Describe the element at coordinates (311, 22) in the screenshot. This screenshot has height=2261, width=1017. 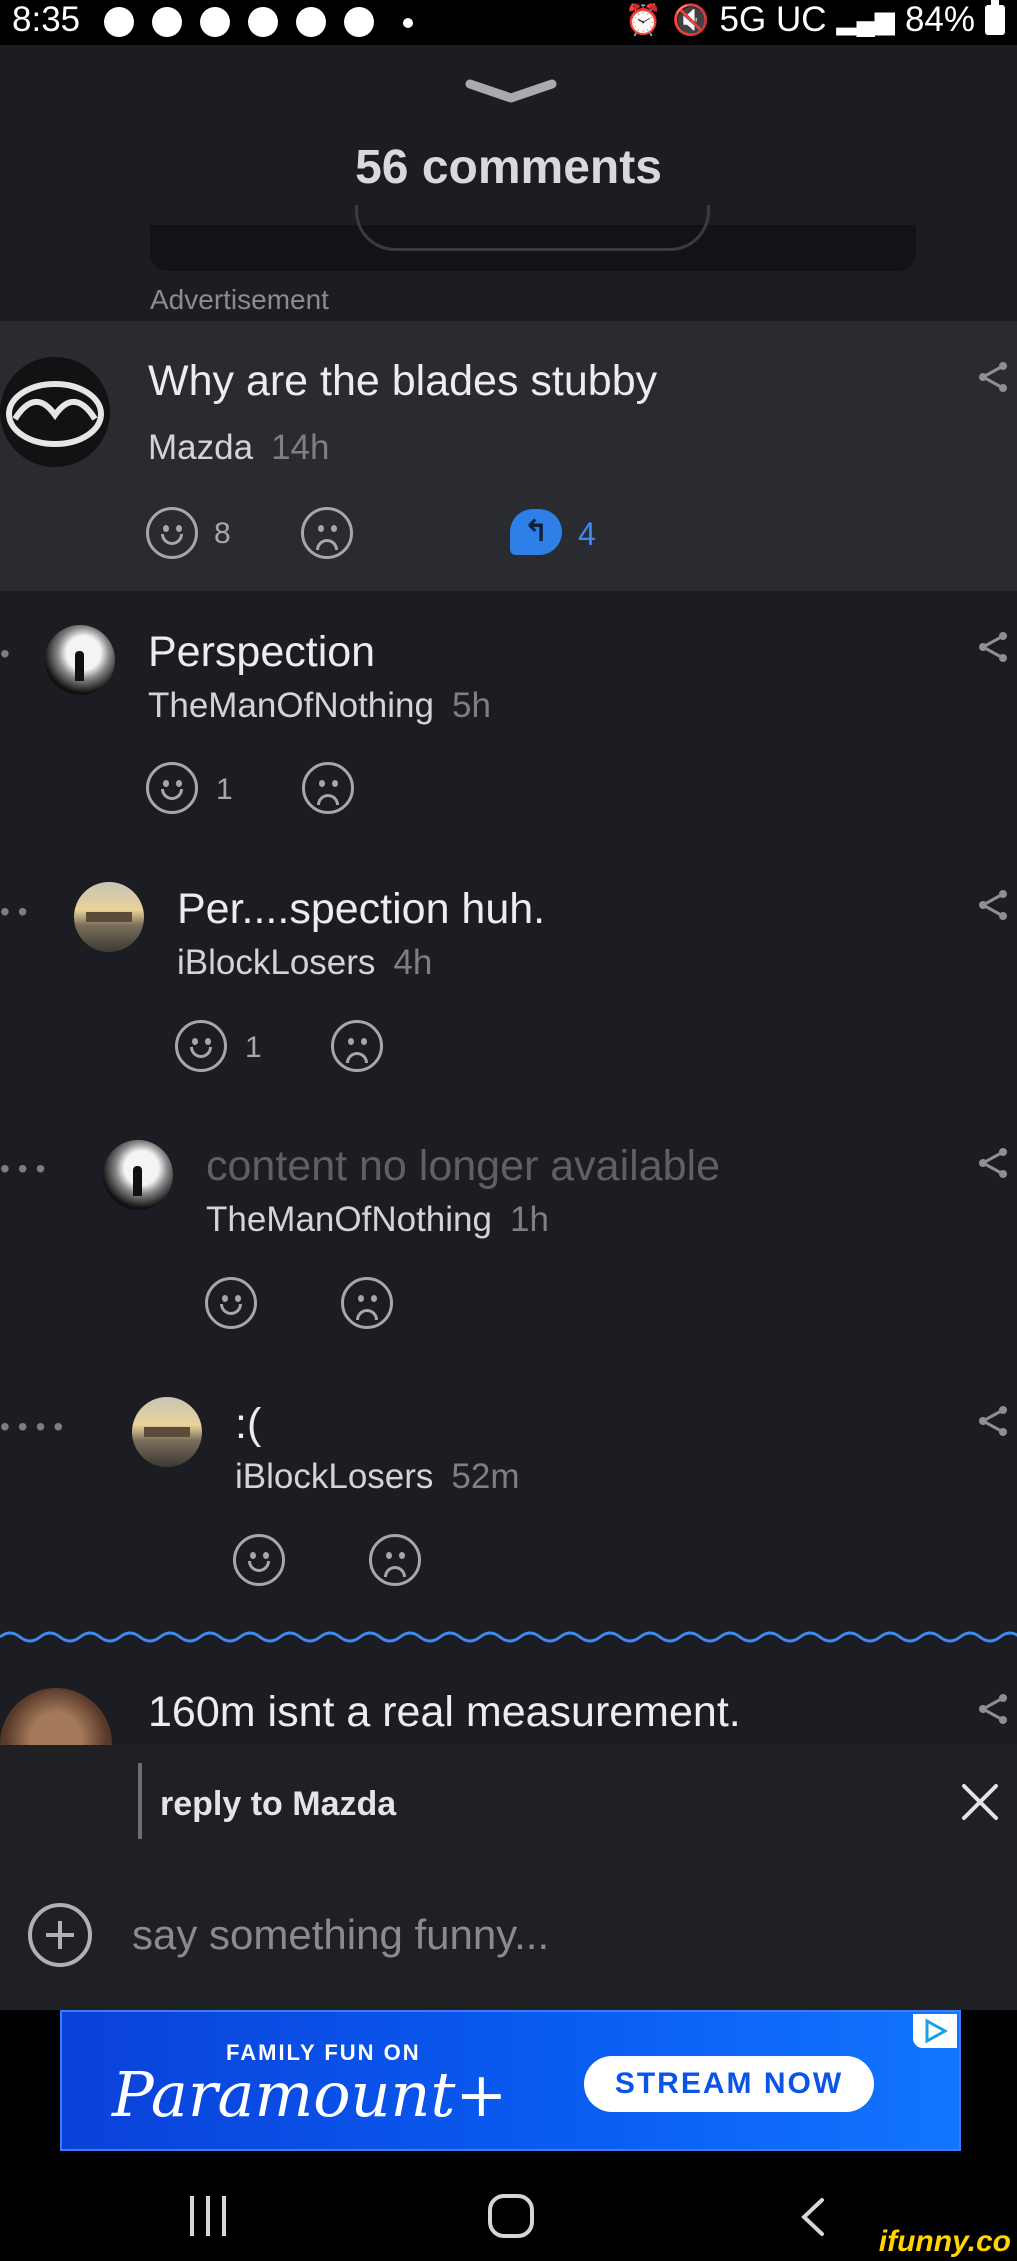
I see `tinder-icon` at that location.